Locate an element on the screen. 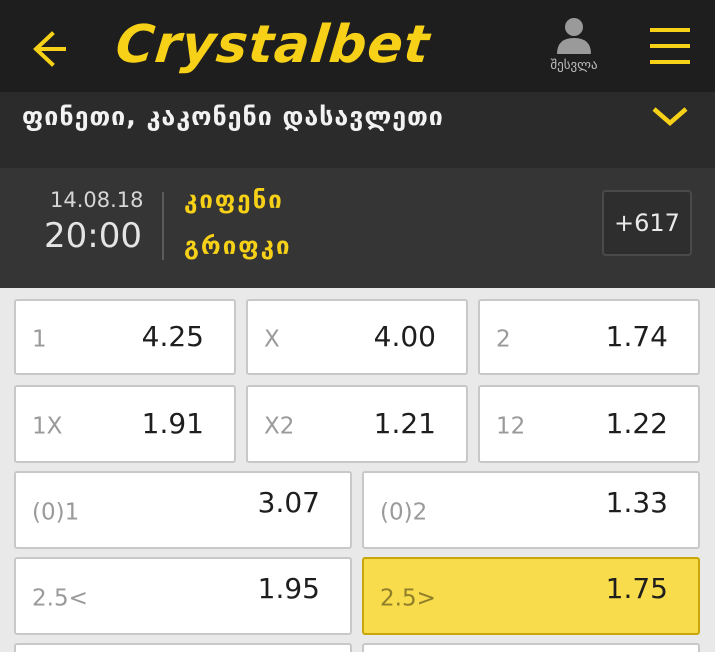 This screenshot has height=652, width=715. odd-label: 2.5< is located at coordinates (60, 598).